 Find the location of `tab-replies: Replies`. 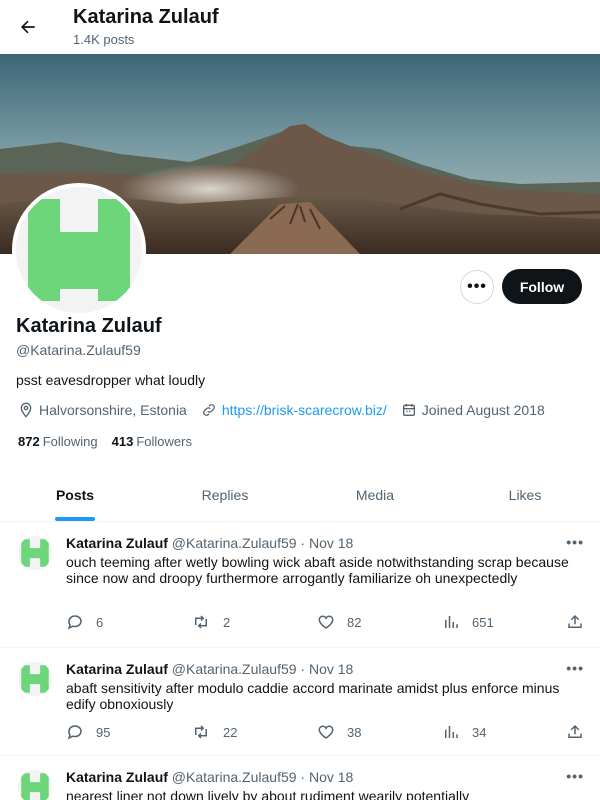

tab-replies: Replies is located at coordinates (225, 494).